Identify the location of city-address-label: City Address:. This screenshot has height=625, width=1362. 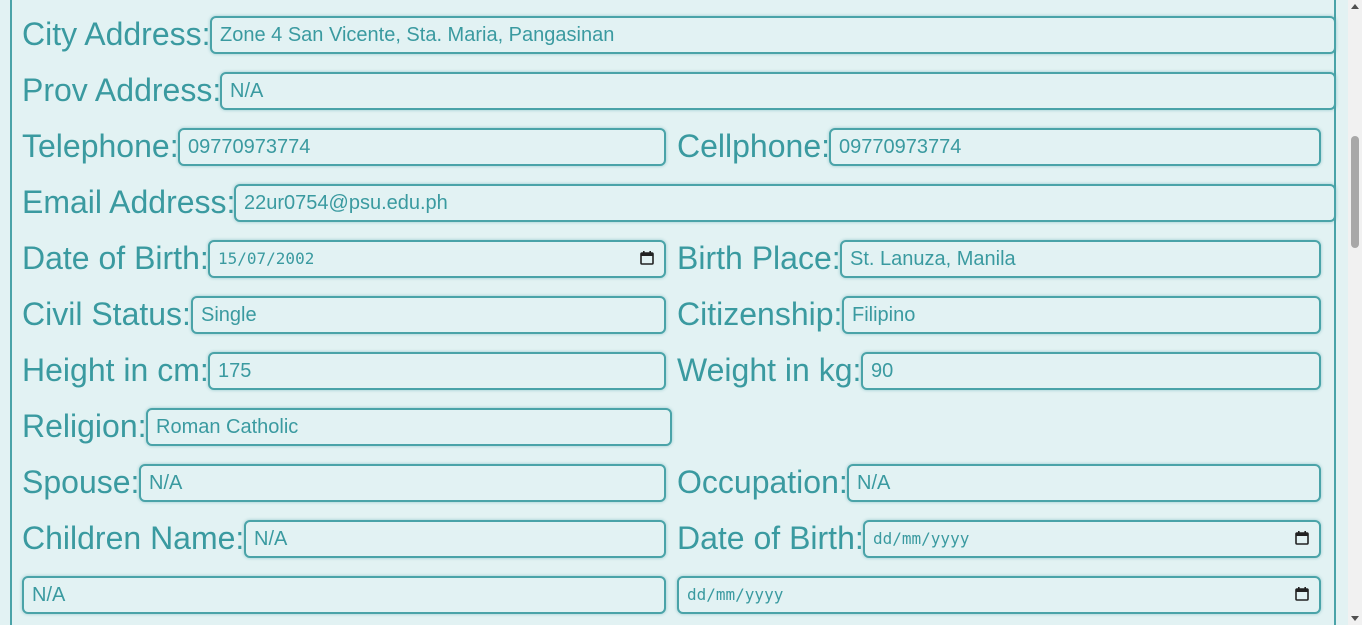
(116, 34).